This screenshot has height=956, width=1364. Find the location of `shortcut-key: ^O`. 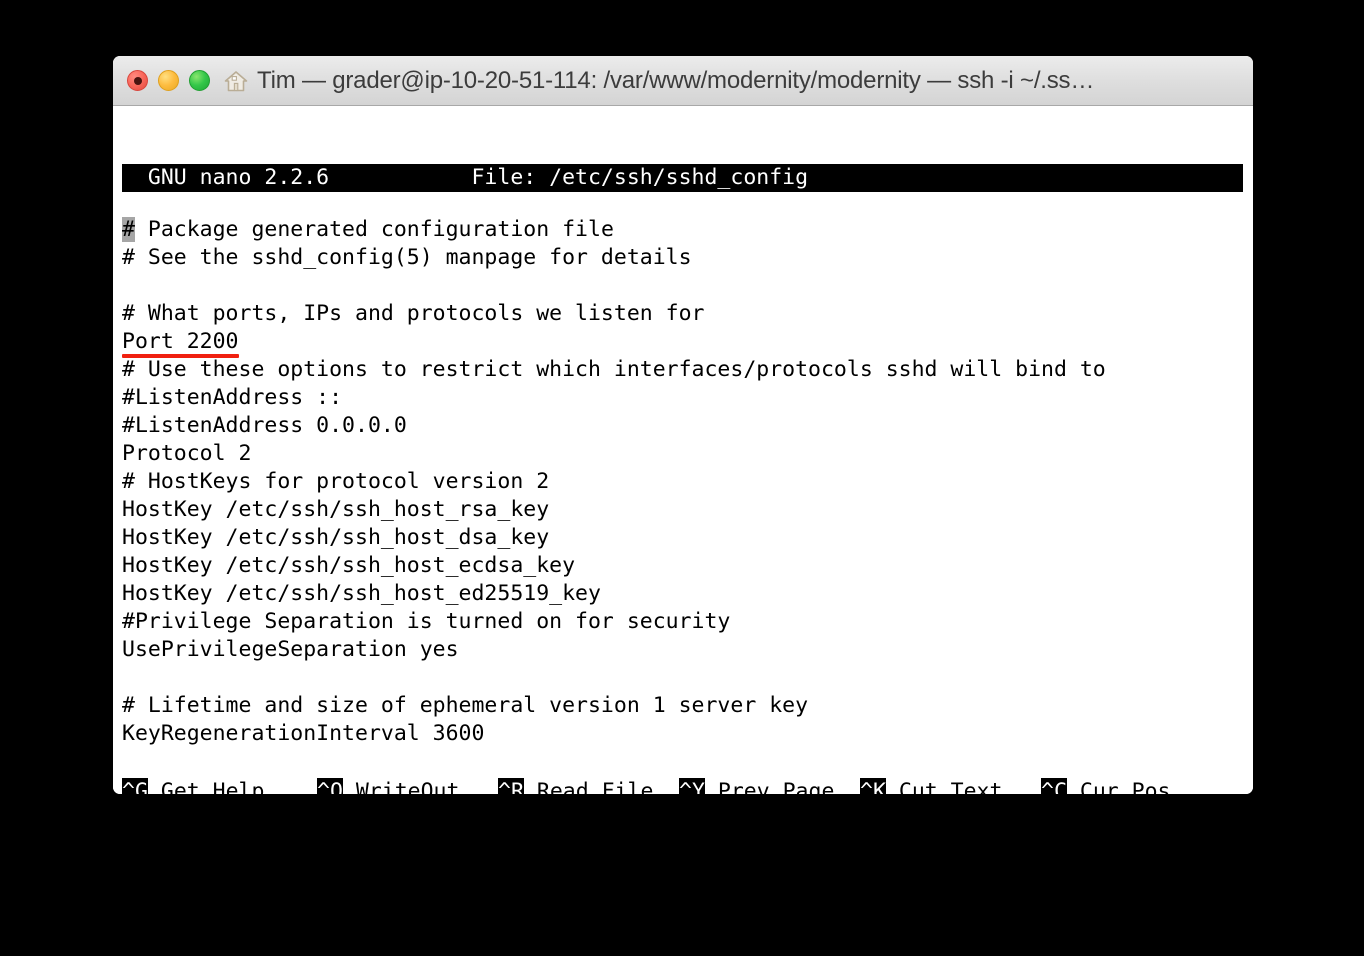

shortcut-key: ^O is located at coordinates (330, 786).